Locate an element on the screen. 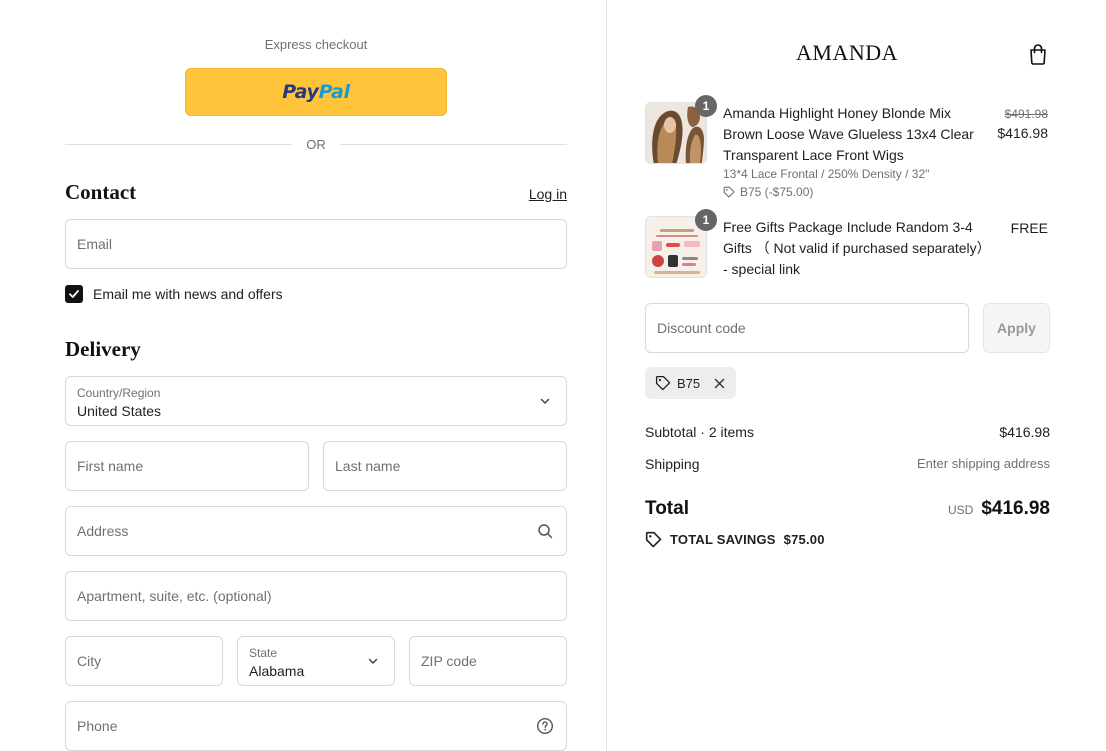 The image size is (1106, 751). total-value: $416.98 is located at coordinates (1015, 508).